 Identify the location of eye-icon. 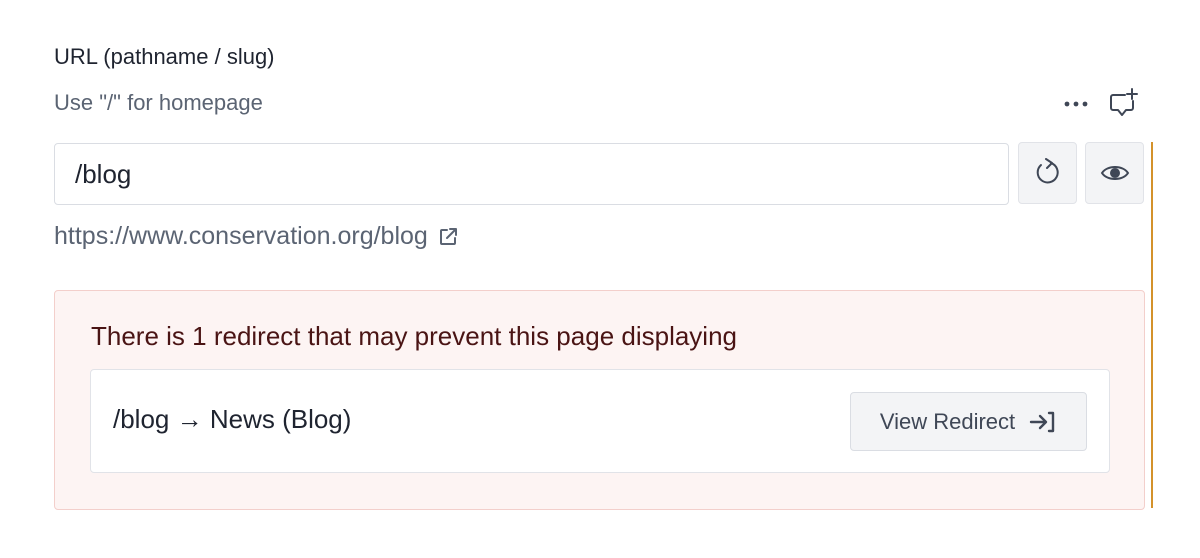
(1114, 173).